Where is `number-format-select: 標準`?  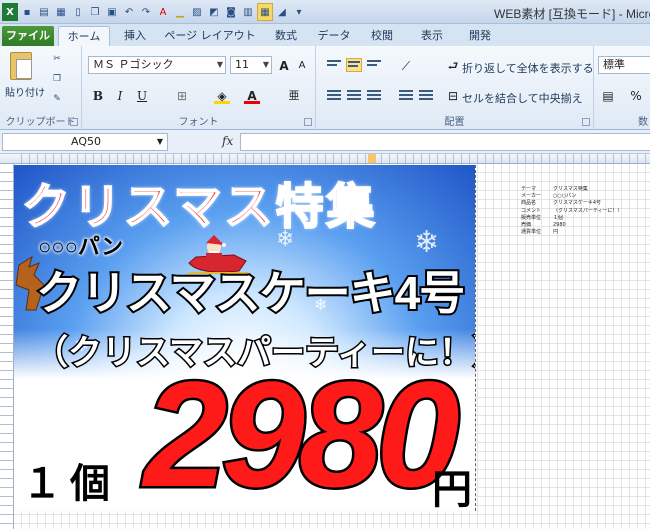
number-format-select: 標準 is located at coordinates (624, 65).